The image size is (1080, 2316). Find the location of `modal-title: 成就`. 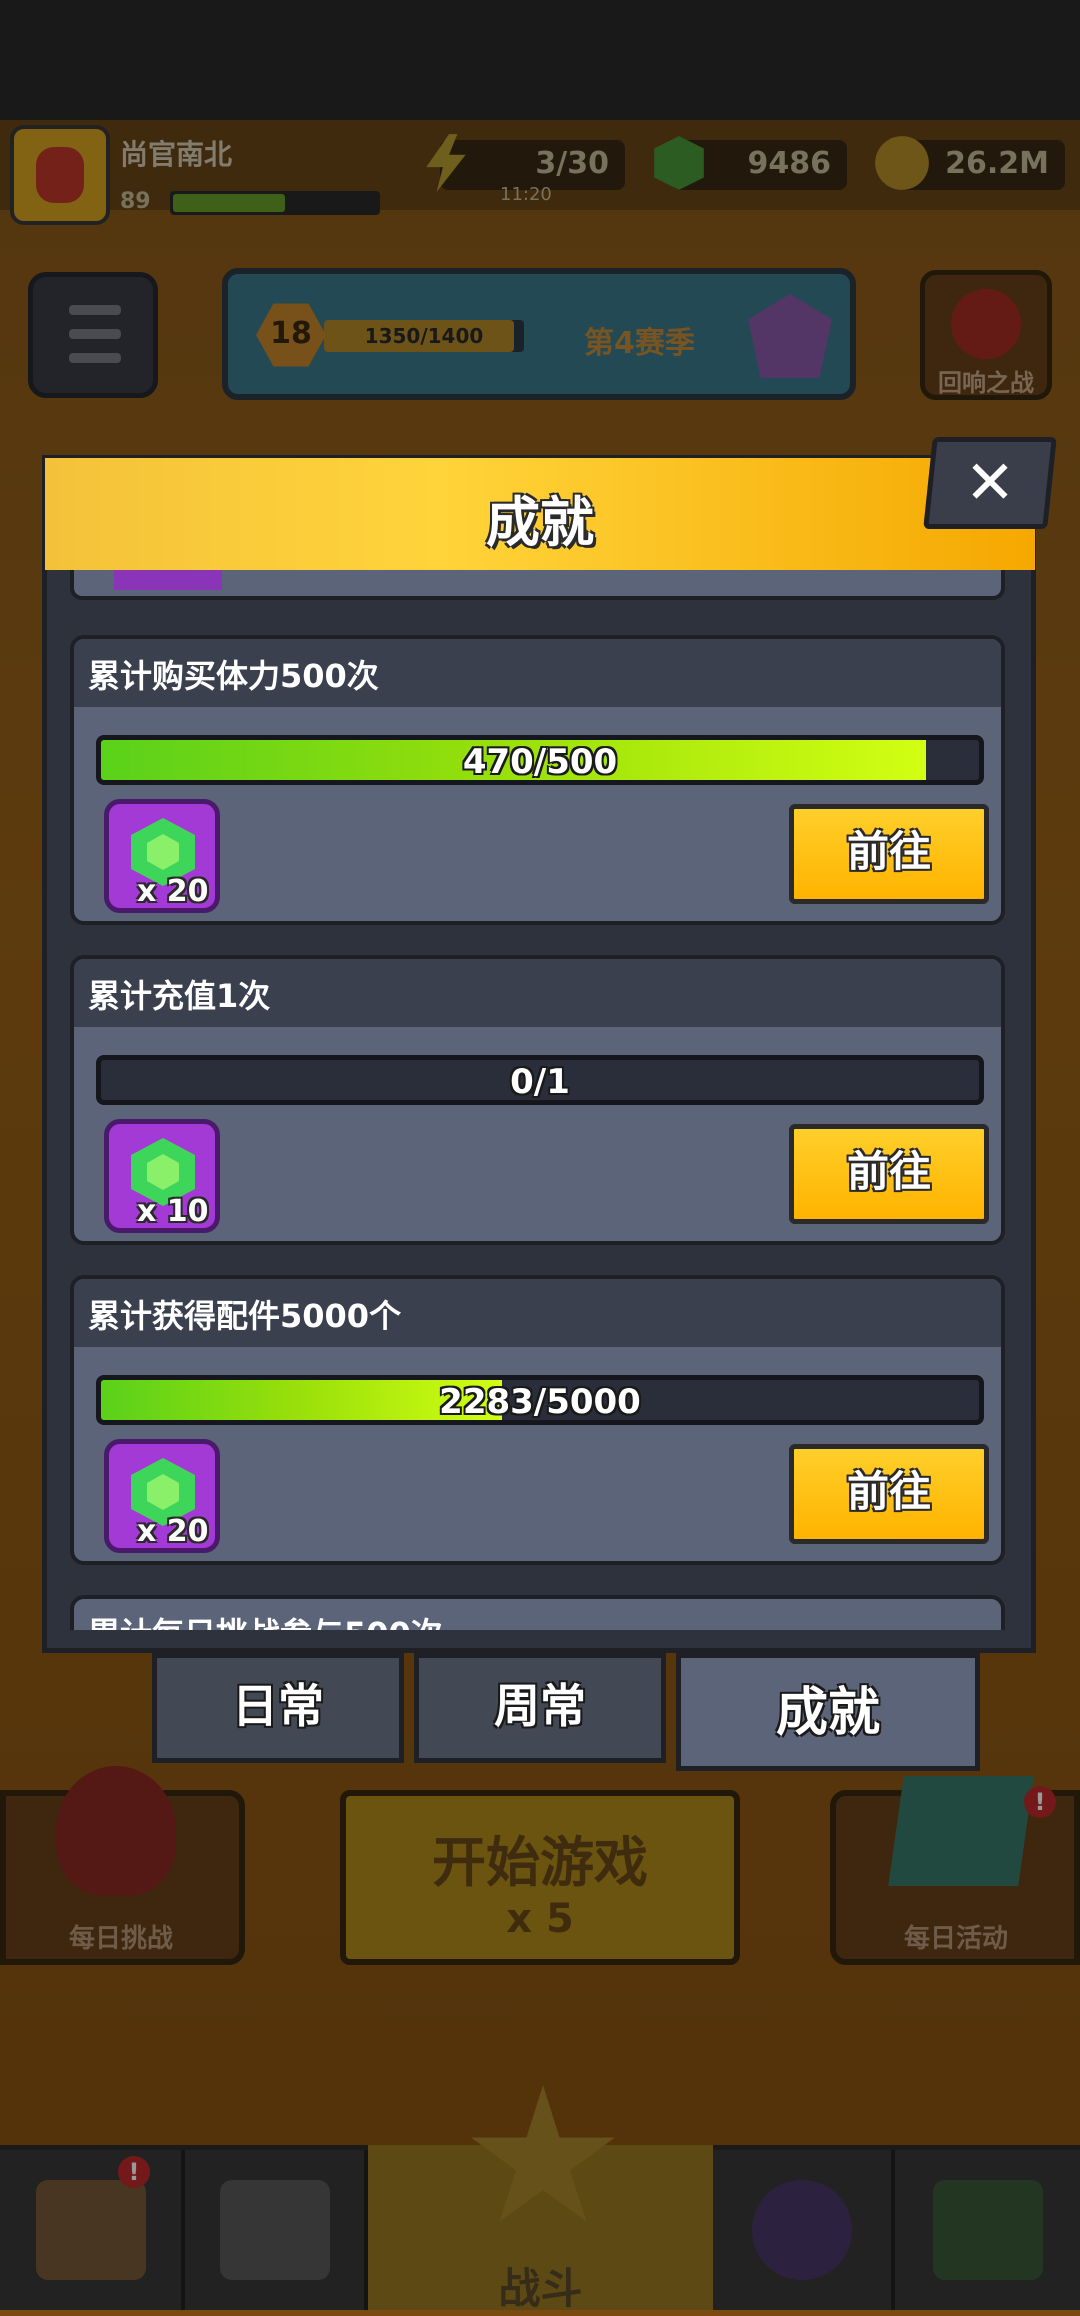

modal-title: 成就 is located at coordinates (540, 522).